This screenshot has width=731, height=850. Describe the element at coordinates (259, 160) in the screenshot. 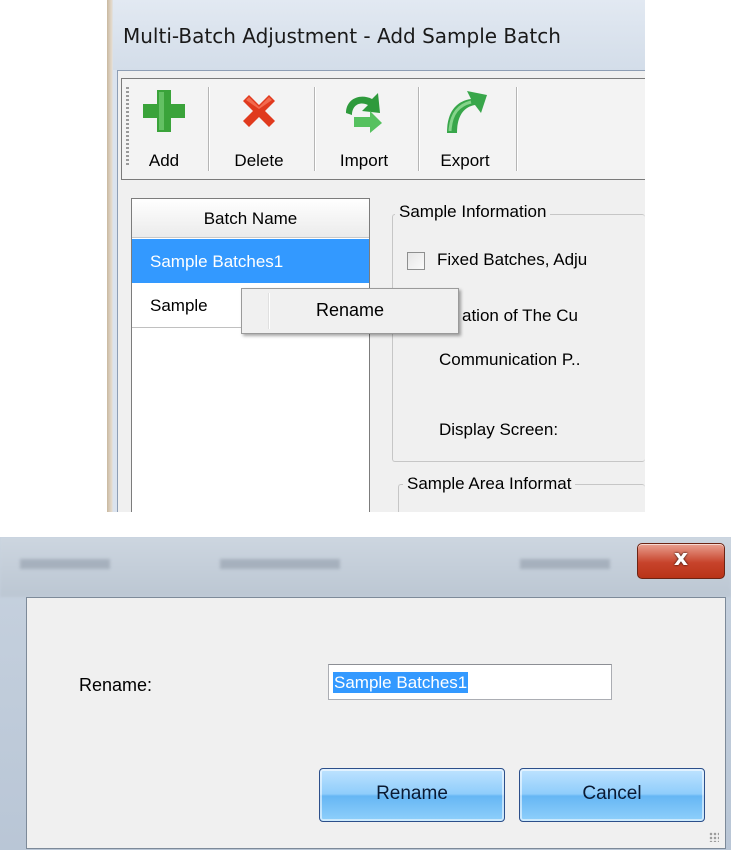

I see `delete-label: Delete` at that location.